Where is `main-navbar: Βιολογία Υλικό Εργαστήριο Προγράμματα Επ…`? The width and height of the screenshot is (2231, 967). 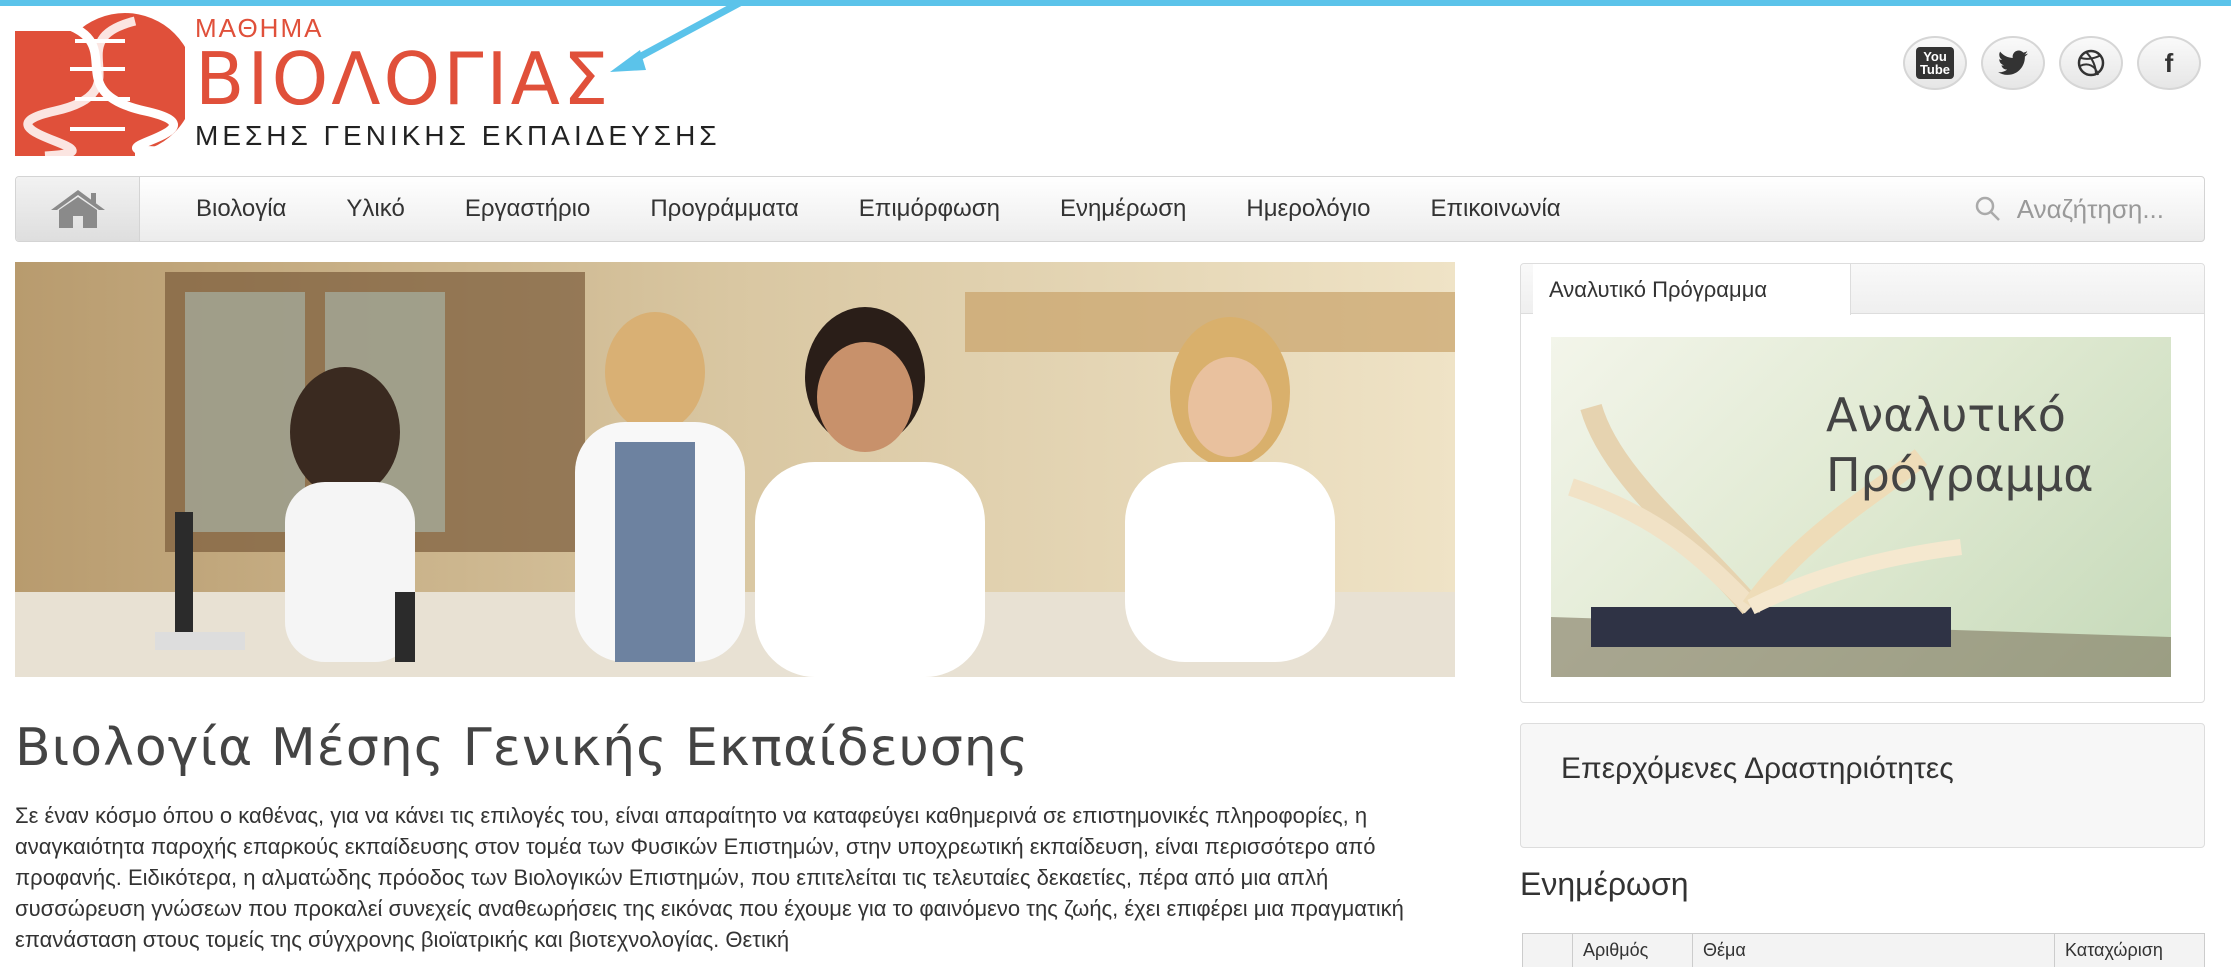
main-navbar: Βιολογία Υλικό Εργαστήριο Προγράμματα Επ… is located at coordinates (1110, 209).